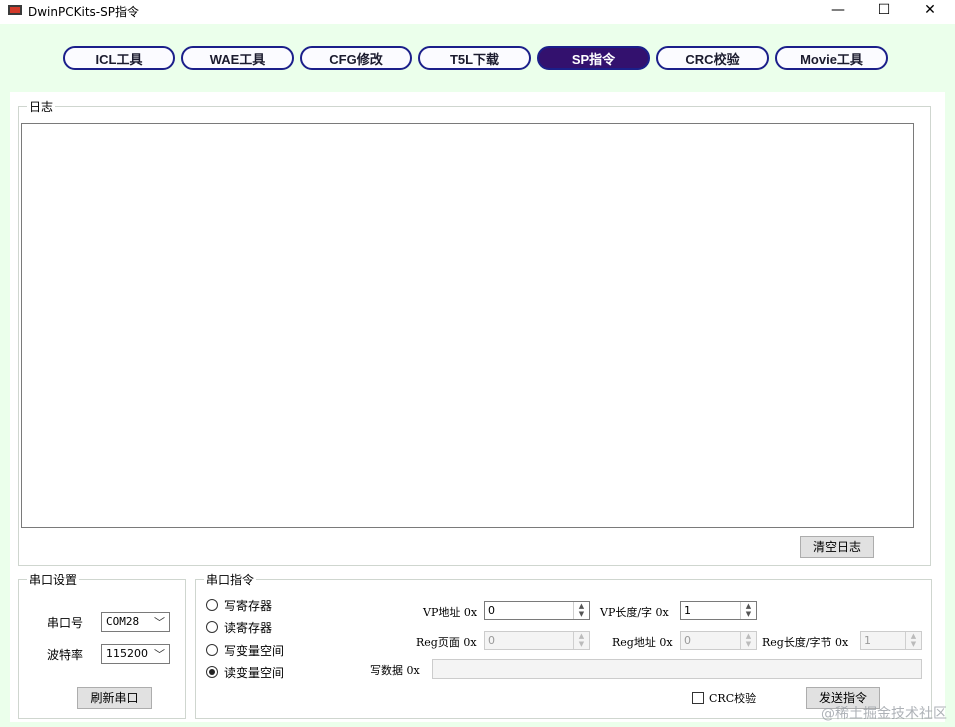 This screenshot has width=955, height=727. What do you see at coordinates (254, 673) in the screenshot?
I see `radio-label: 读变量空间` at bounding box center [254, 673].